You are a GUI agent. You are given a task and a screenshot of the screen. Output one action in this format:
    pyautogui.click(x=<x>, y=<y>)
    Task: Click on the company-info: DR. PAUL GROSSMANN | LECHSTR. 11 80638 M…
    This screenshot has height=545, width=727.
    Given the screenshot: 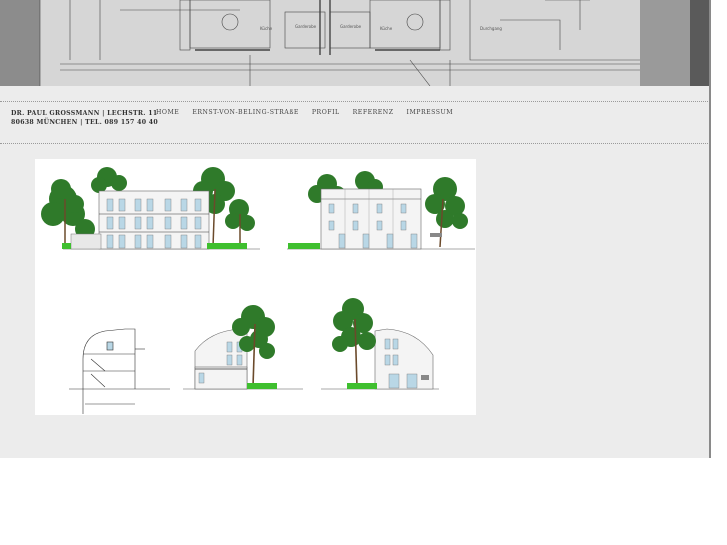 What is the action you would take?
    pyautogui.click(x=84, y=118)
    